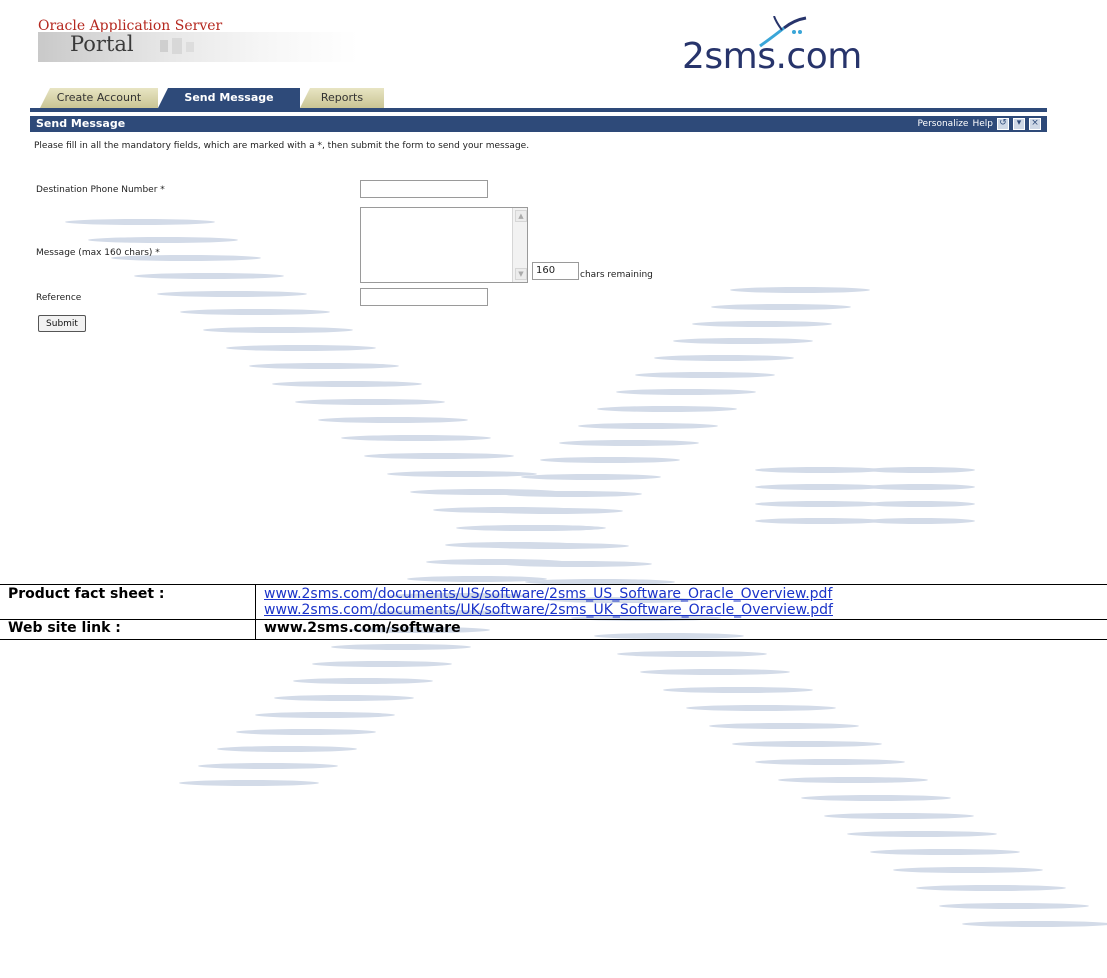 The image size is (1107, 978). Describe the element at coordinates (1003, 124) in the screenshot. I see `refresh-icon: ↺` at that location.